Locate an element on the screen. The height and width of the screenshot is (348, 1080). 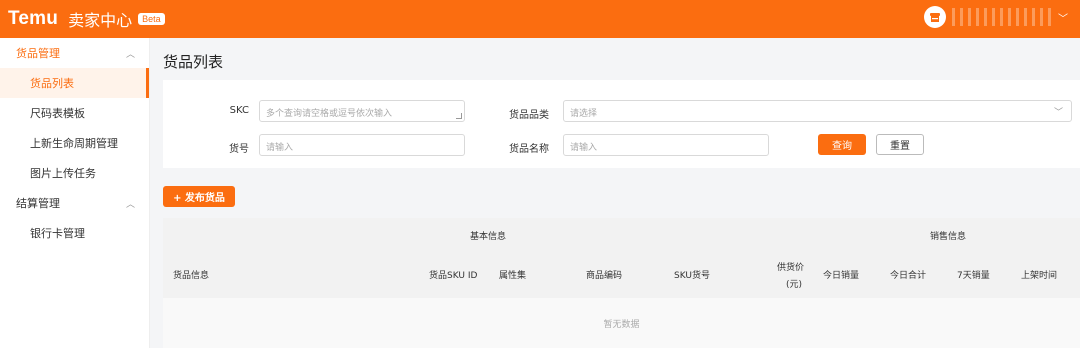
reset-button: 重置 is located at coordinates (900, 144).